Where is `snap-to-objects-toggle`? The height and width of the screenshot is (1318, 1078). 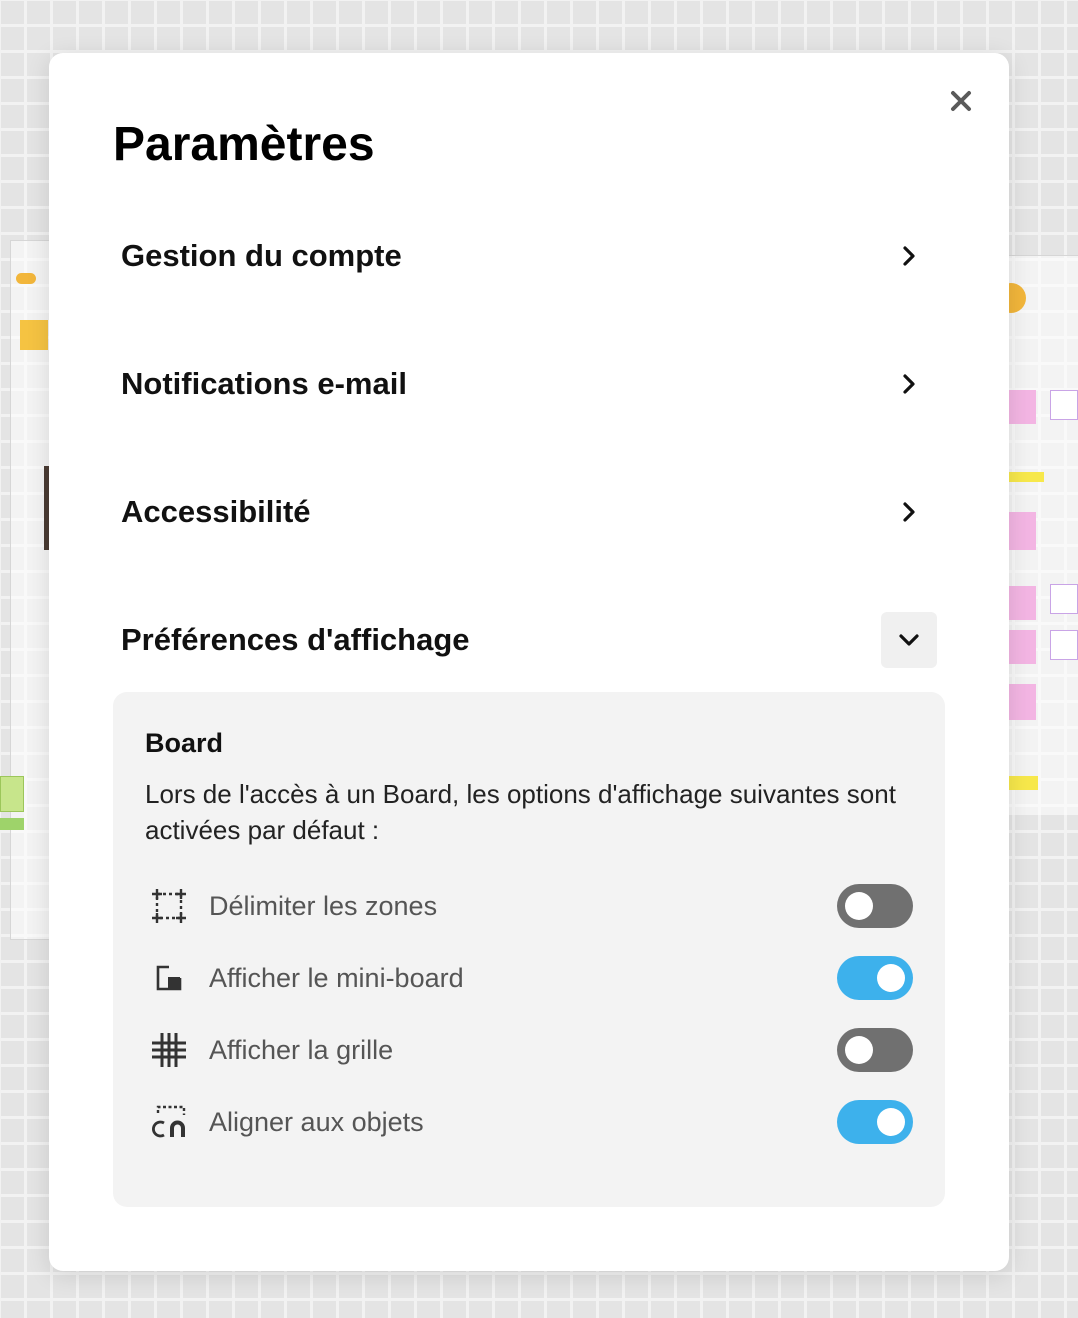 snap-to-objects-toggle is located at coordinates (875, 1122).